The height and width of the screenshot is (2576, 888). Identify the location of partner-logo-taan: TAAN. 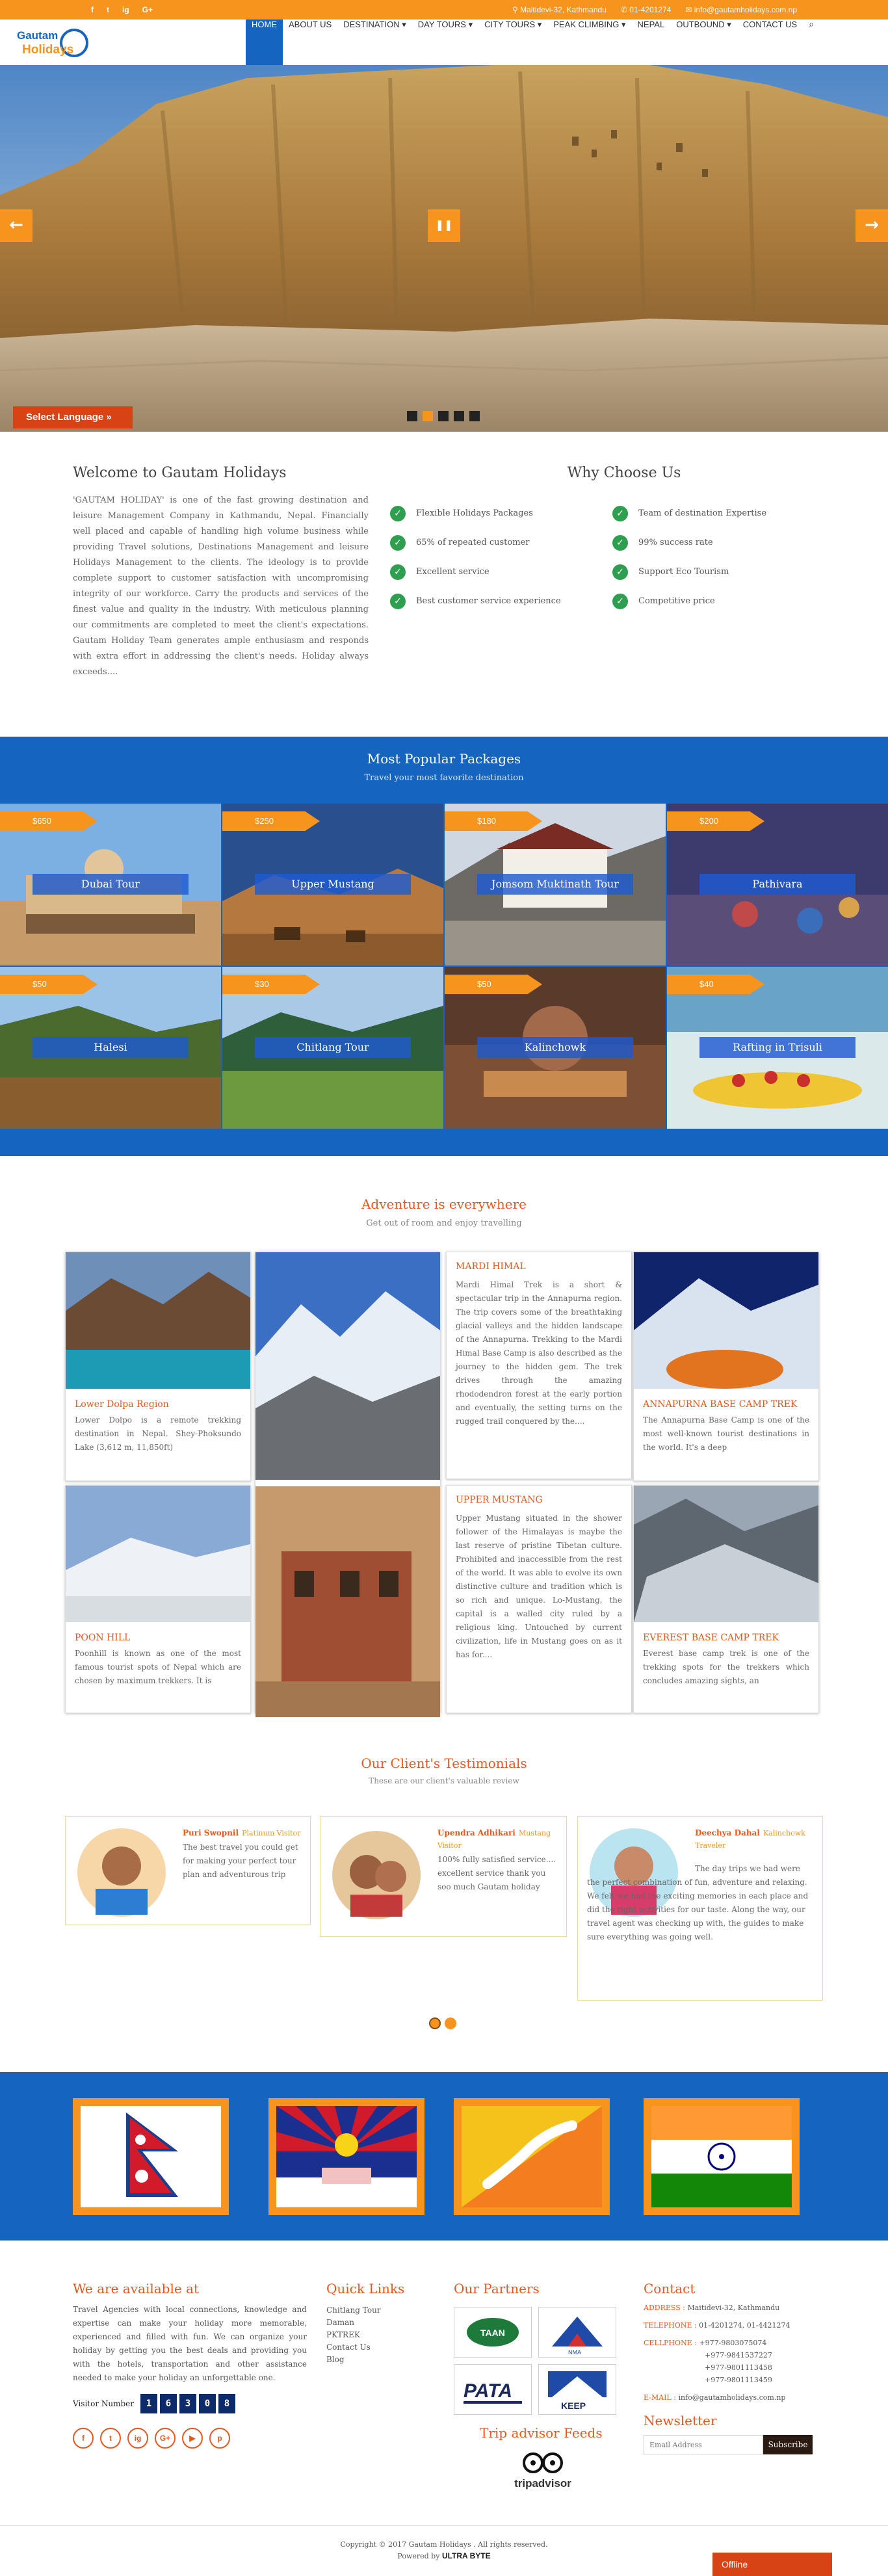
(493, 2332).